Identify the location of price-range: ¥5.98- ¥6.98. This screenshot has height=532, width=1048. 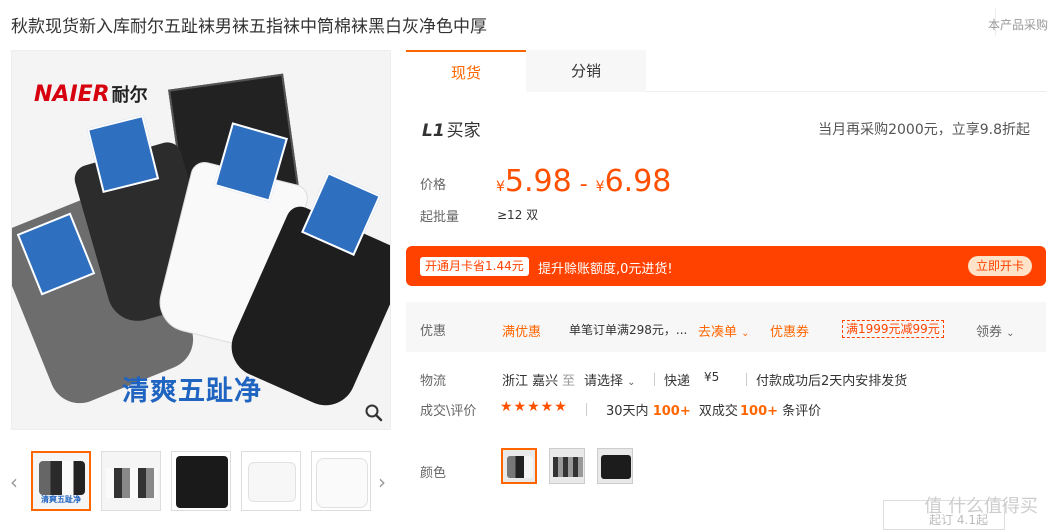
(583, 181).